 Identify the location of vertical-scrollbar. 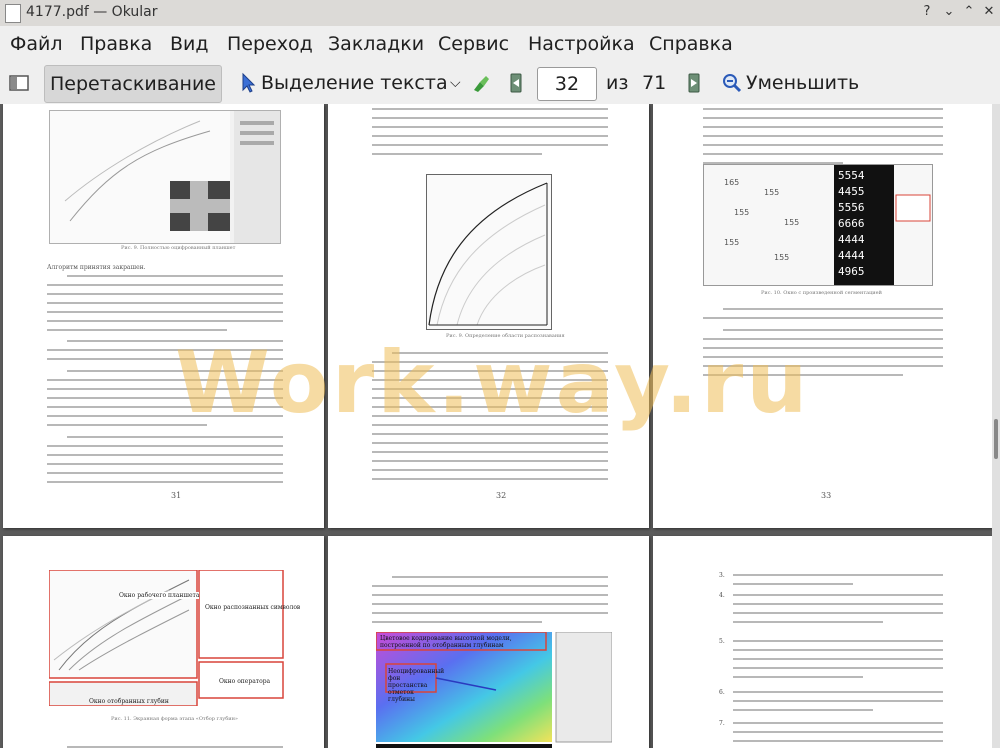
(996, 426).